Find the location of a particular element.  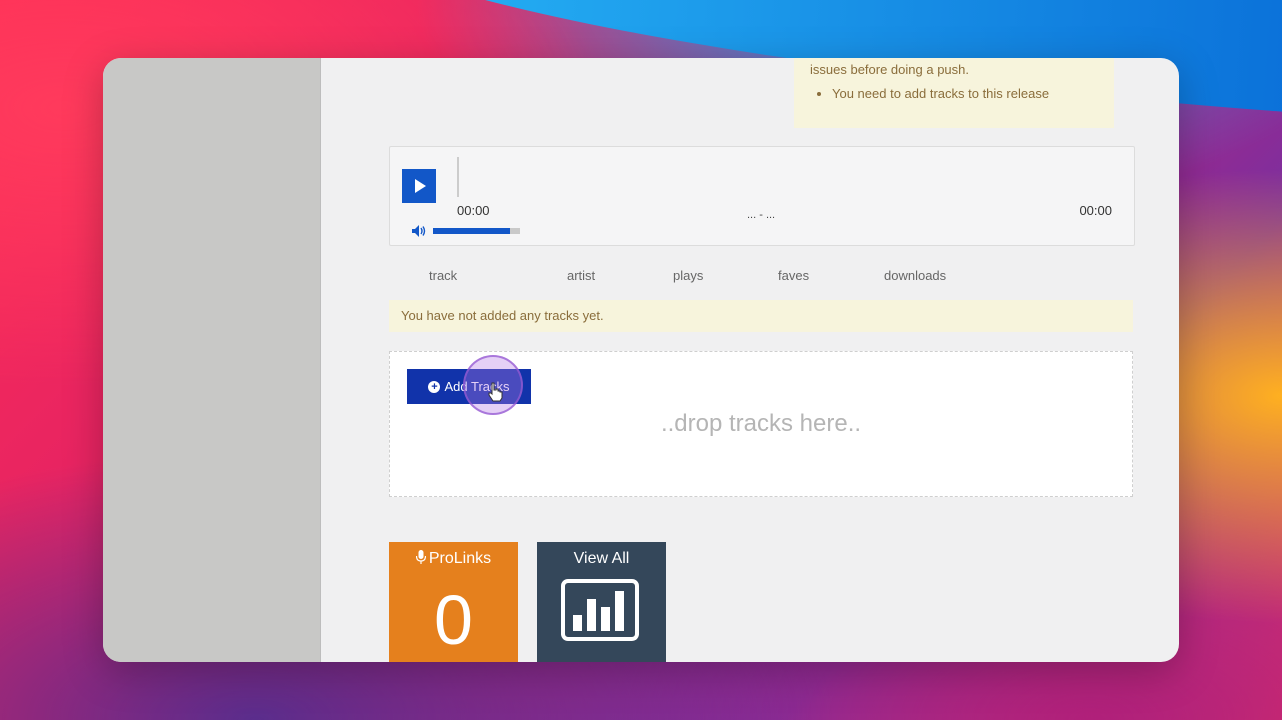

play-icon is located at coordinates (420, 186).